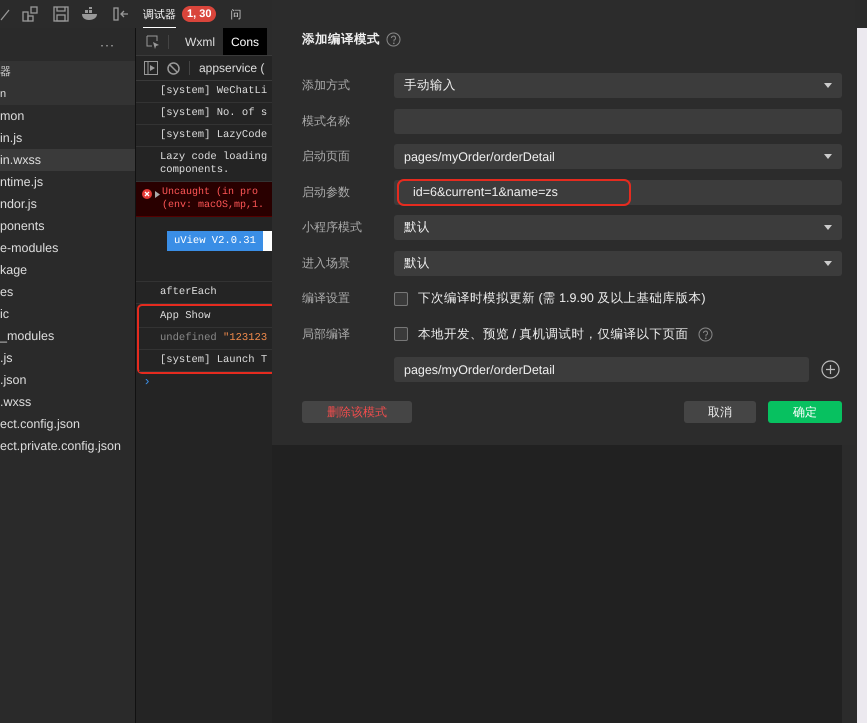  Describe the element at coordinates (601, 369) in the screenshot. I see `page-path-field: pages/myOrder/orderDetail` at that location.